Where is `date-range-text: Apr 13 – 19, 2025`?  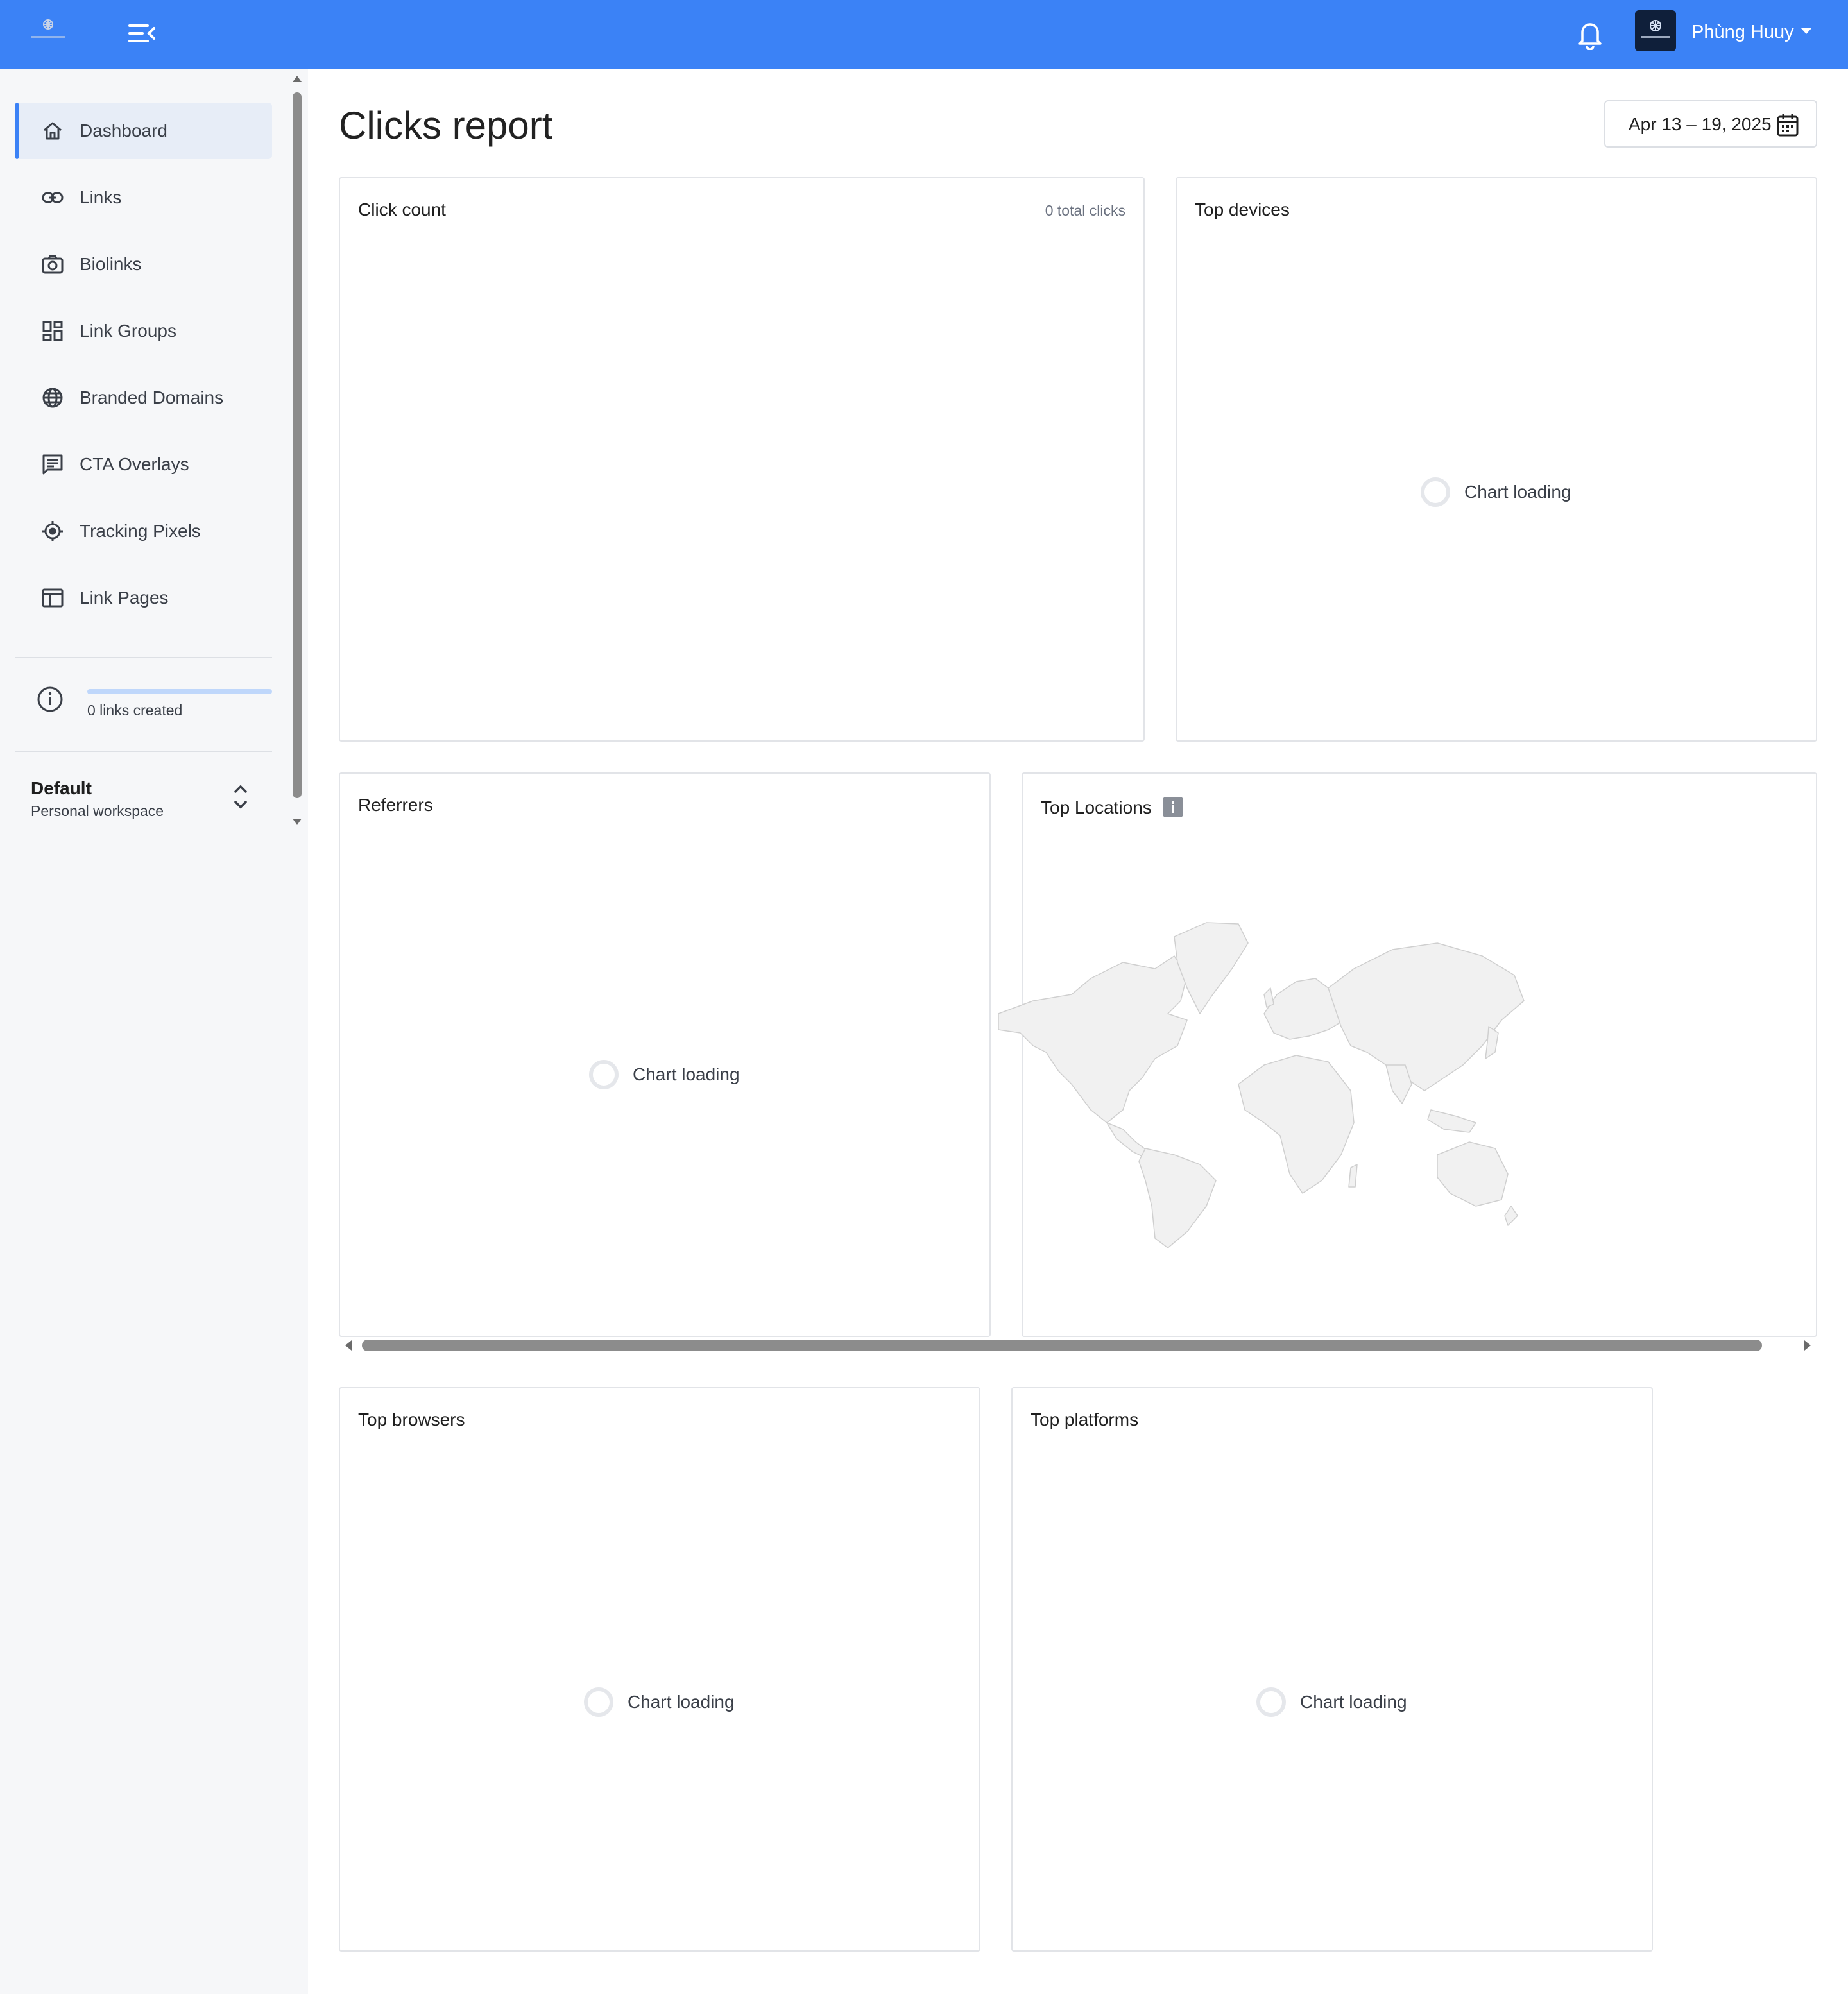
date-range-text: Apr 13 – 19, 2025 is located at coordinates (1701, 124).